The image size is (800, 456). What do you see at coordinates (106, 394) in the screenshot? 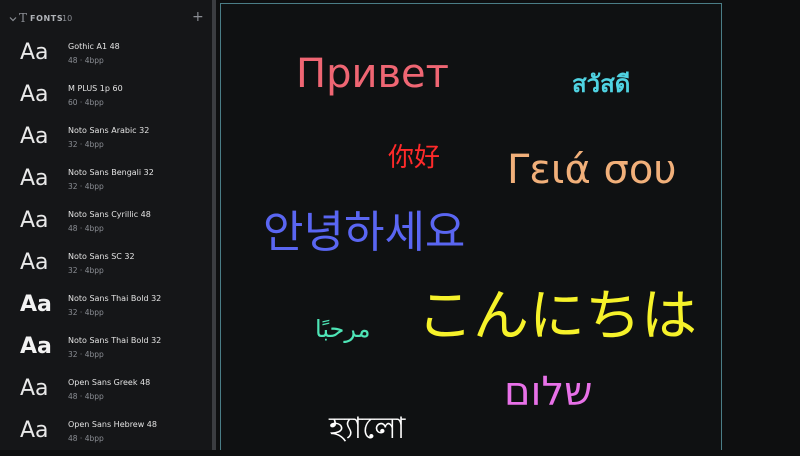
I see `font-list-item: Aa Open Sans Greek 48 48 · 4bpp` at bounding box center [106, 394].